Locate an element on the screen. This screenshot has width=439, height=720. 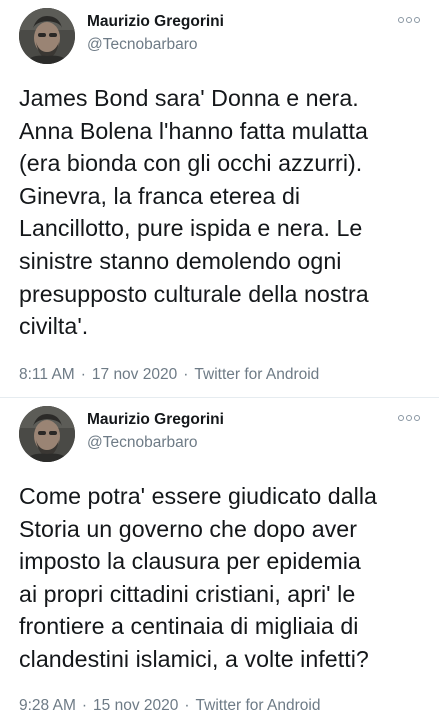
tweet-time: 8:11 AM is located at coordinates (47, 374).